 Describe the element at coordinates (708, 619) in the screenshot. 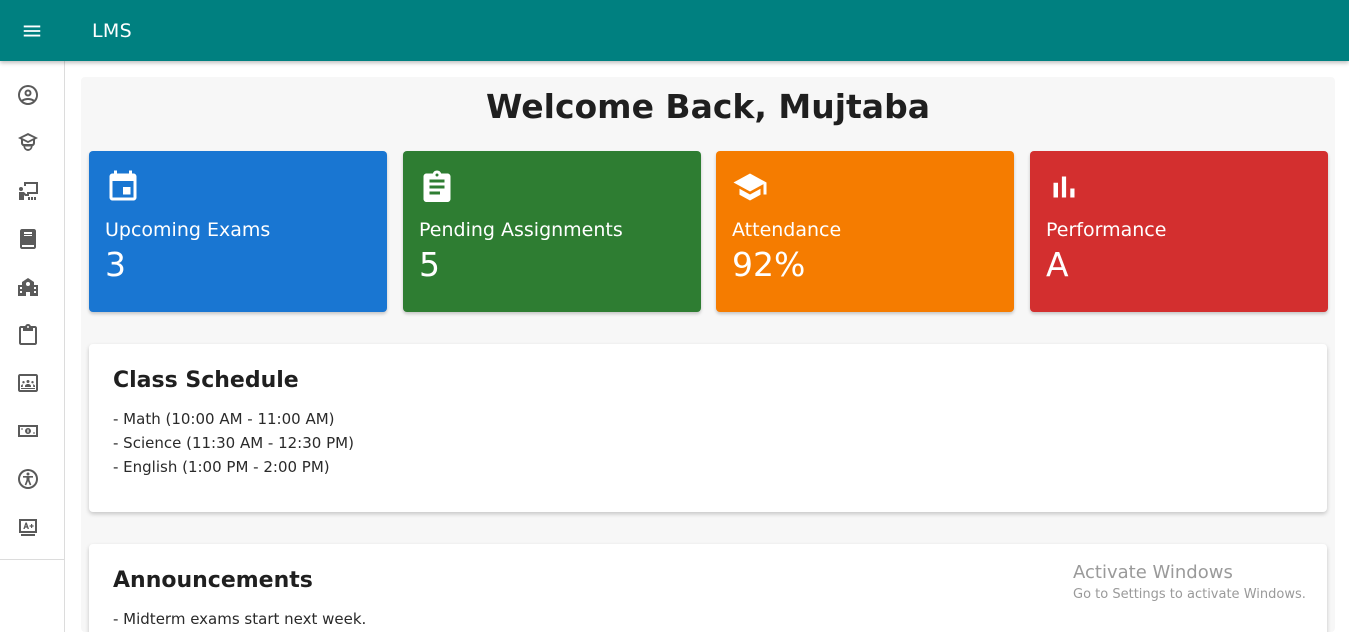

I see `announcement-list: - Midterm exams start next week.` at that location.